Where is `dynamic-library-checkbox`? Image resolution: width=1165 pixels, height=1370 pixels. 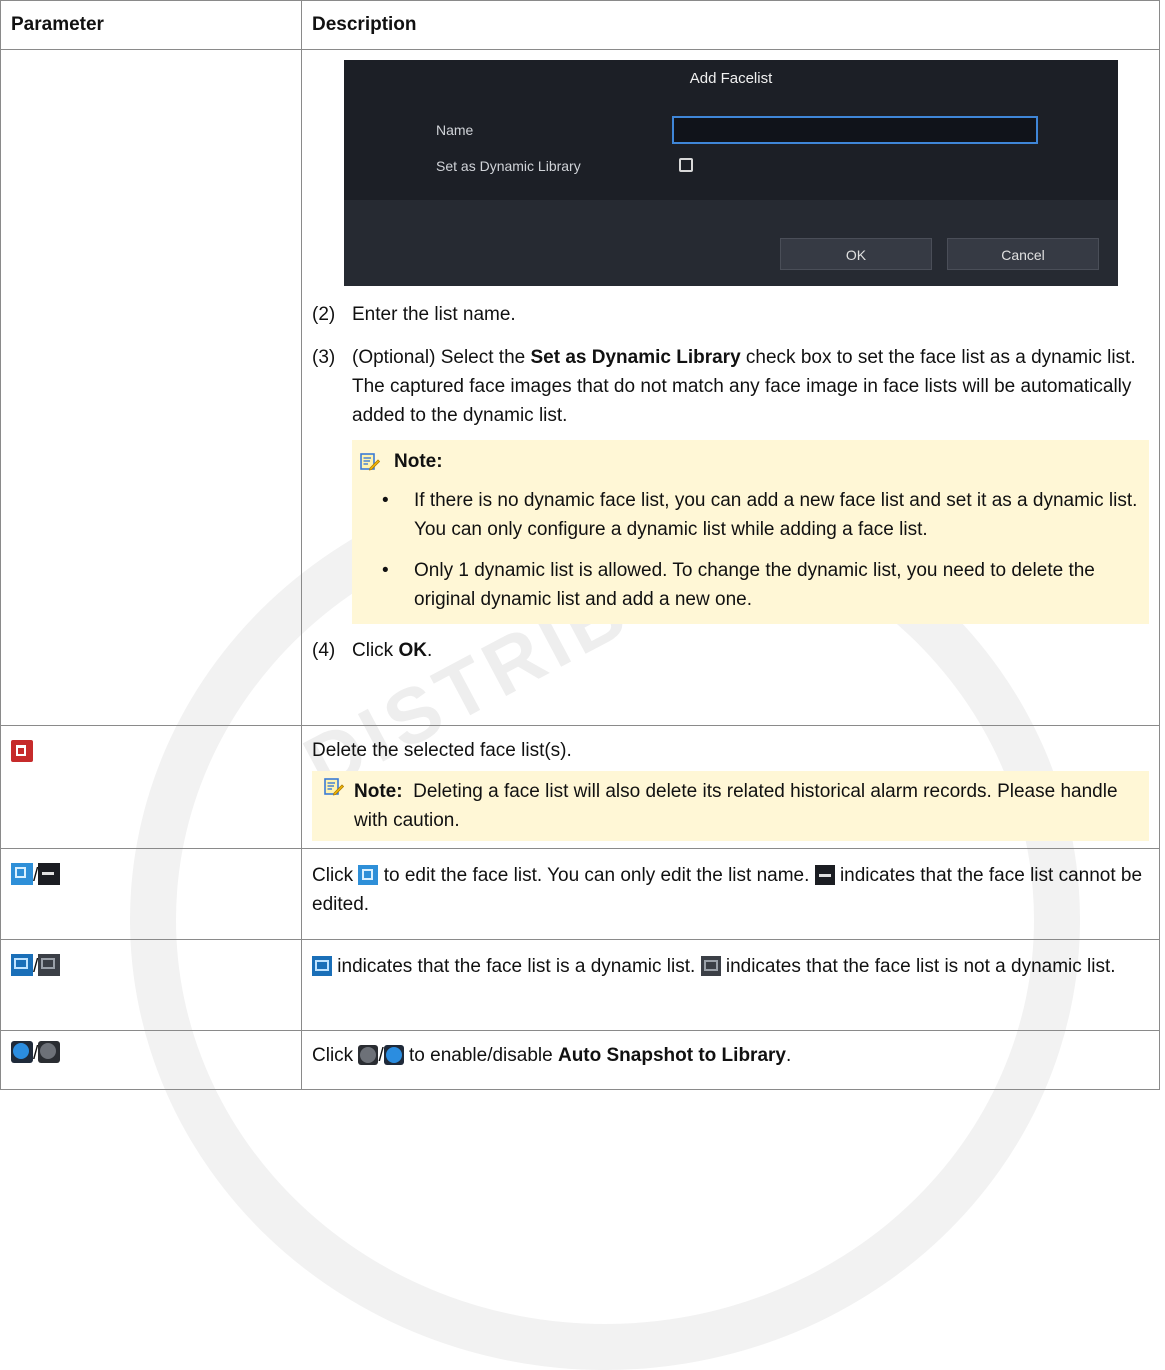 dynamic-library-checkbox is located at coordinates (686, 165).